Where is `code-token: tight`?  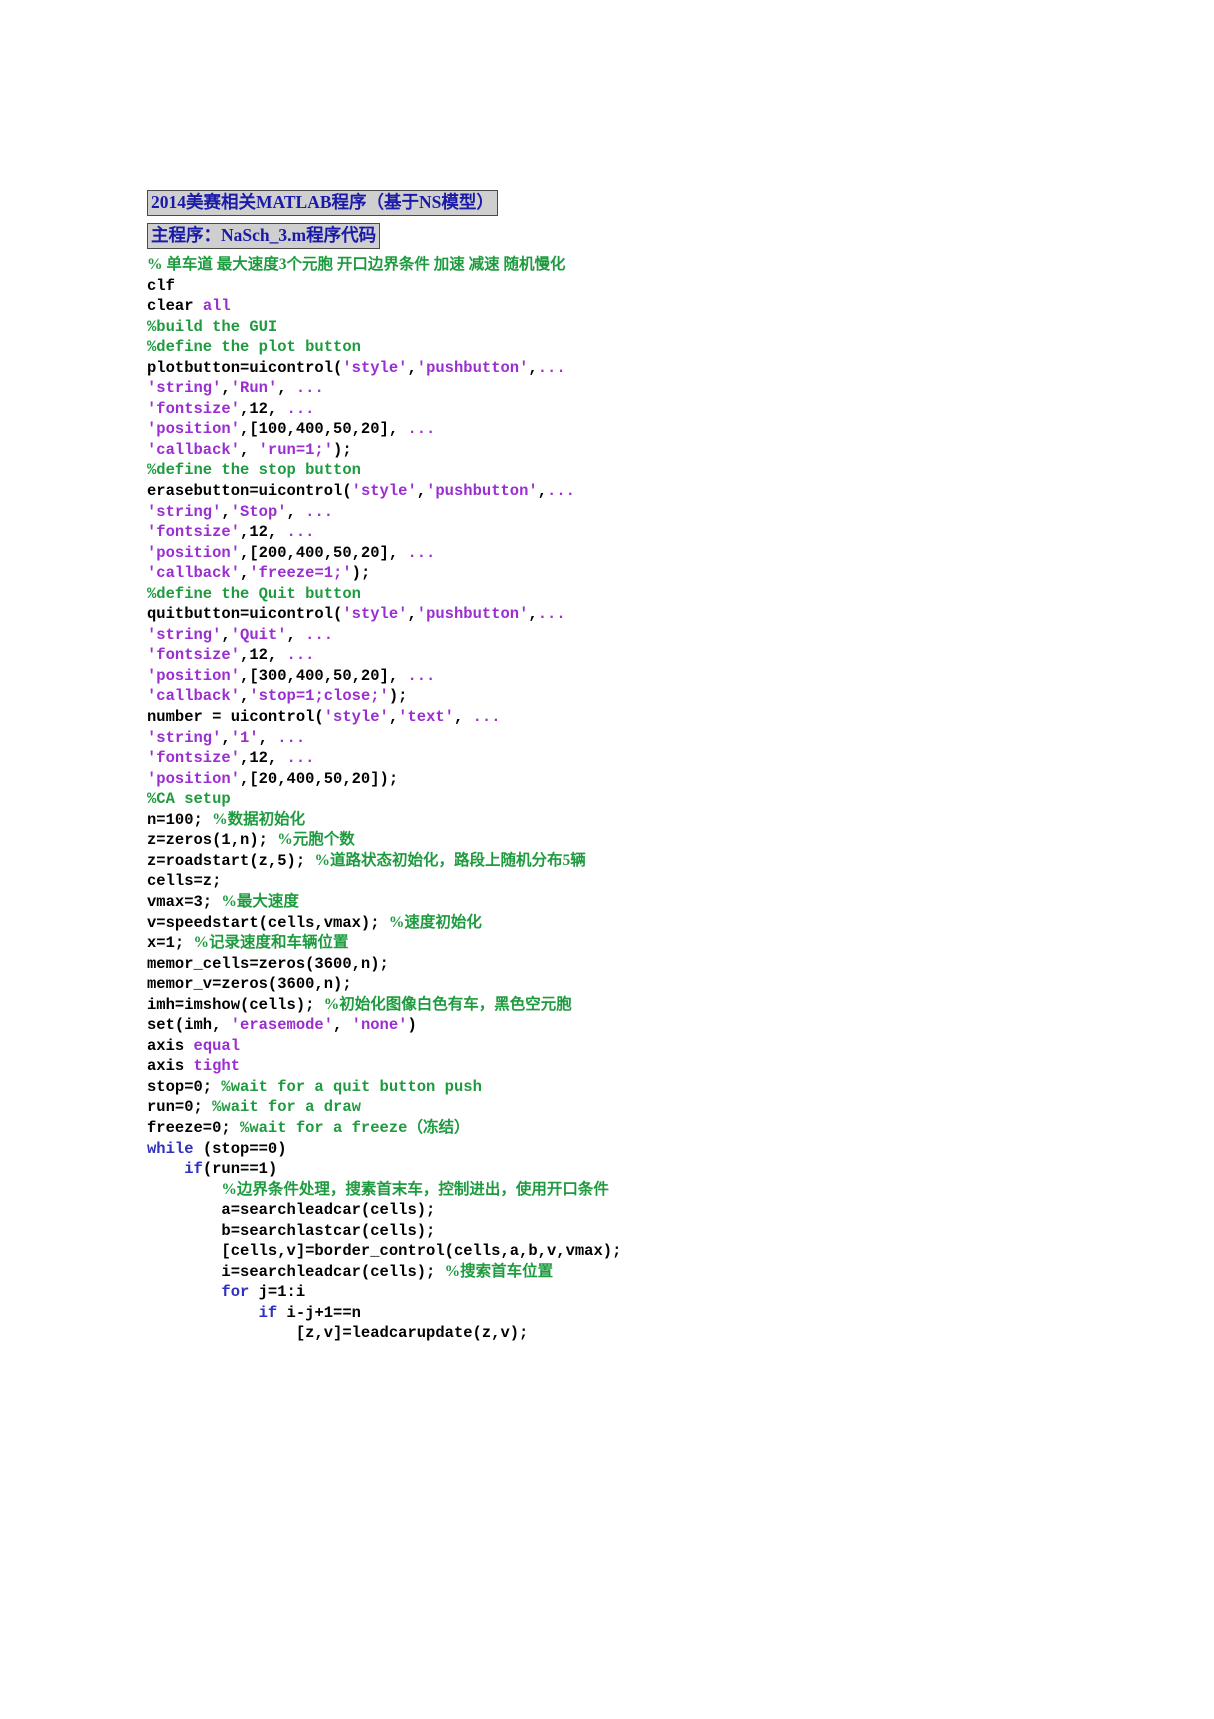
code-token: tight is located at coordinates (217, 1066).